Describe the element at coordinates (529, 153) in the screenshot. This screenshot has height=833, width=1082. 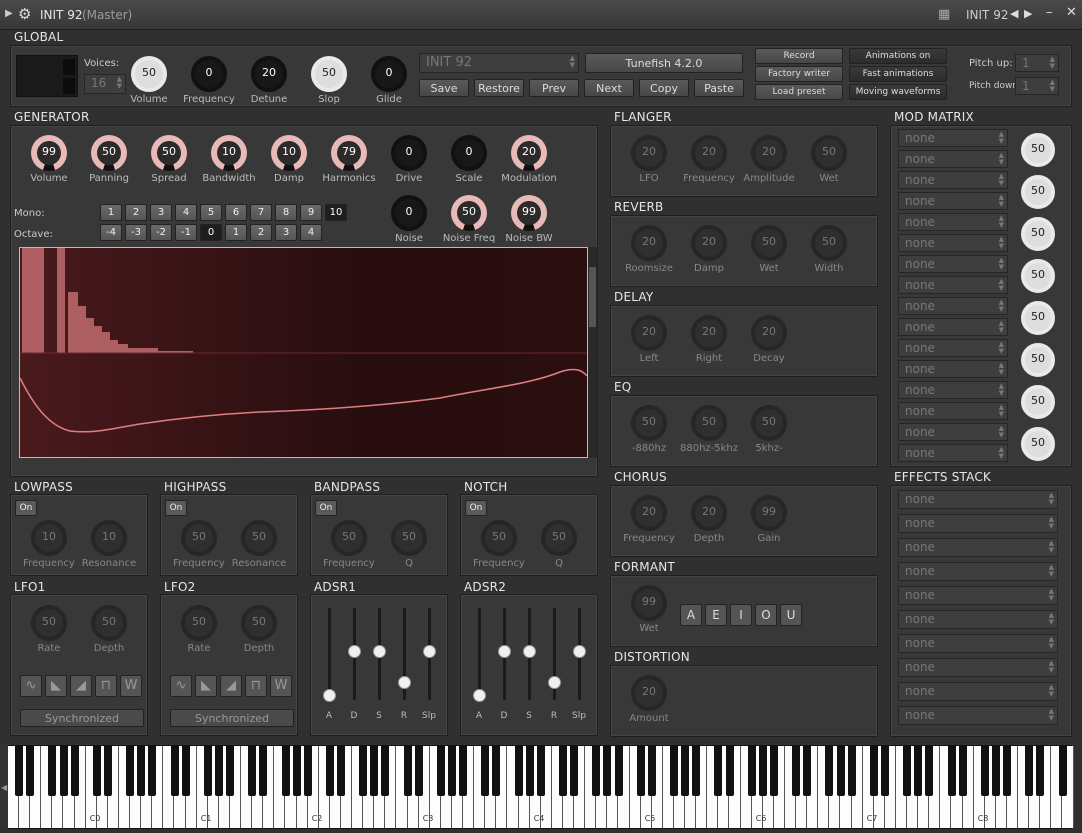
I see `gen-modulation-knob: 20` at that location.